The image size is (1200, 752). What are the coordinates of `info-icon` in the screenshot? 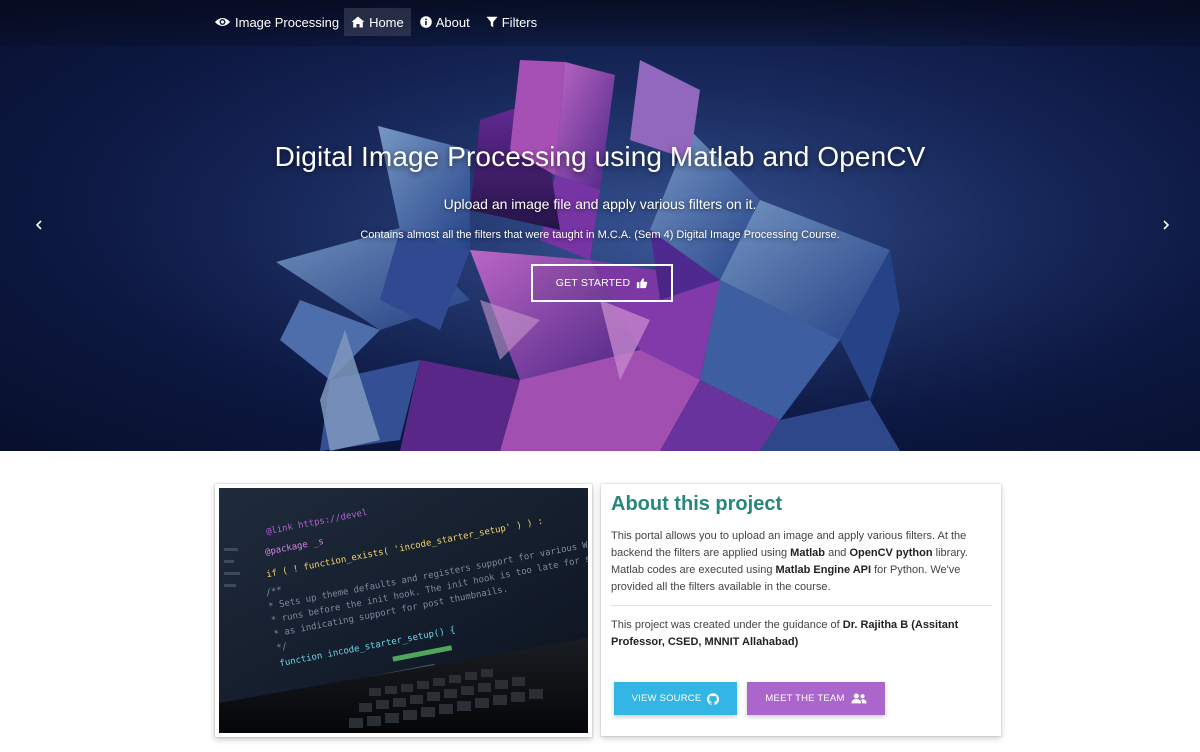 It's located at (425, 22).